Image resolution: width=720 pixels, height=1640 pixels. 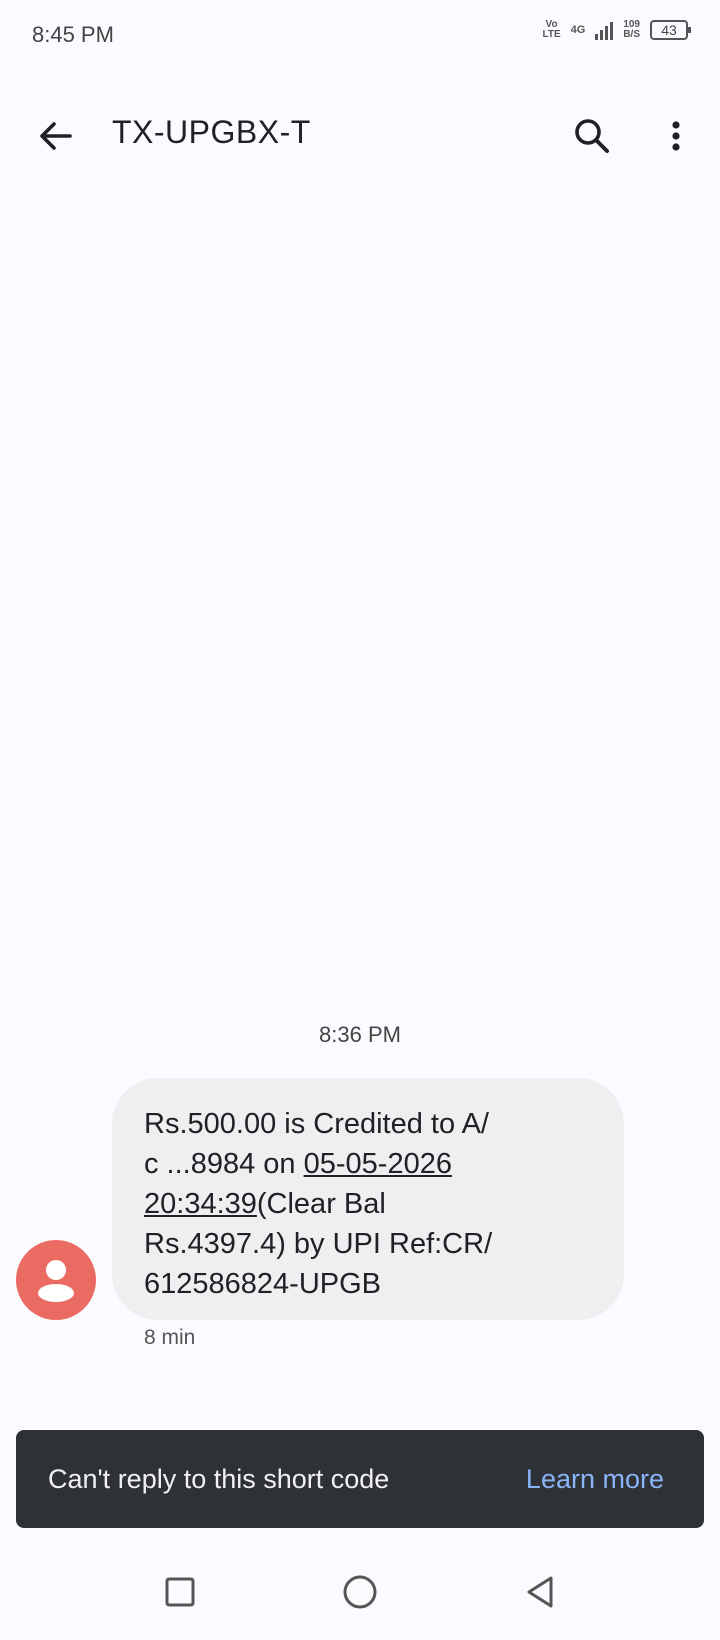 I want to click on status-icons: Vo LTE 4G 109 B/S 43, so click(x=616, y=29).